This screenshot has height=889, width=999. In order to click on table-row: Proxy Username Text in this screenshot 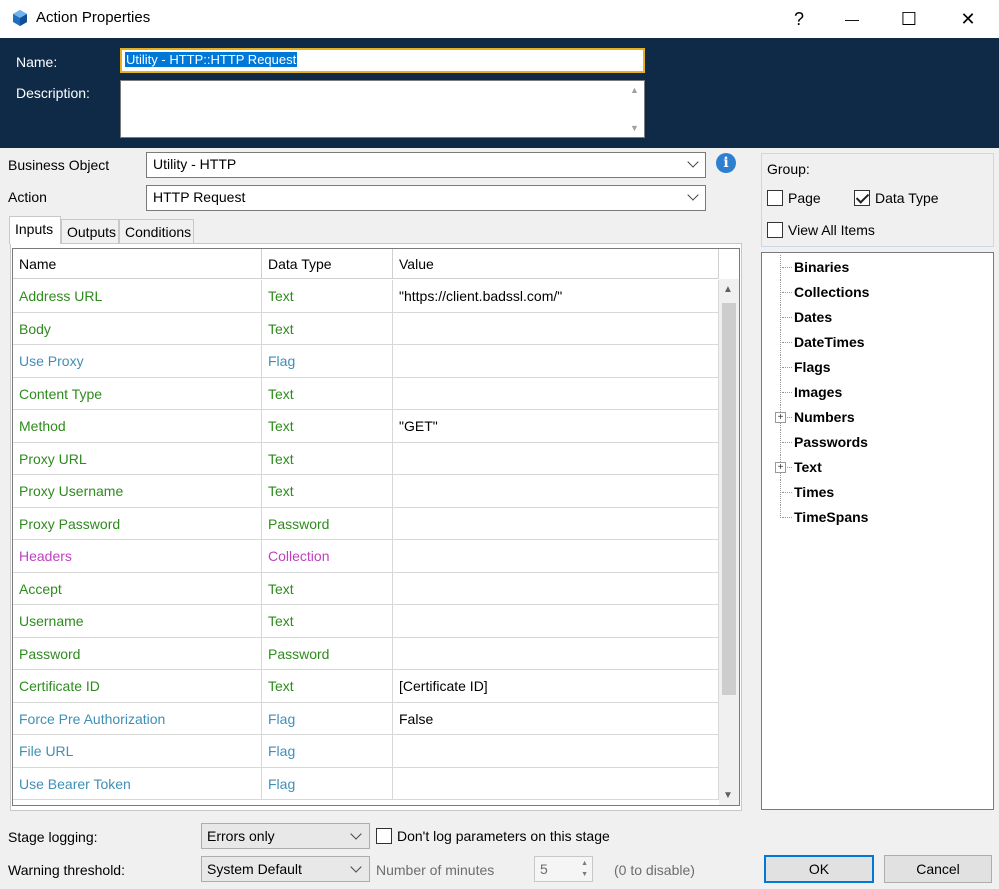, I will do `click(366, 491)`.